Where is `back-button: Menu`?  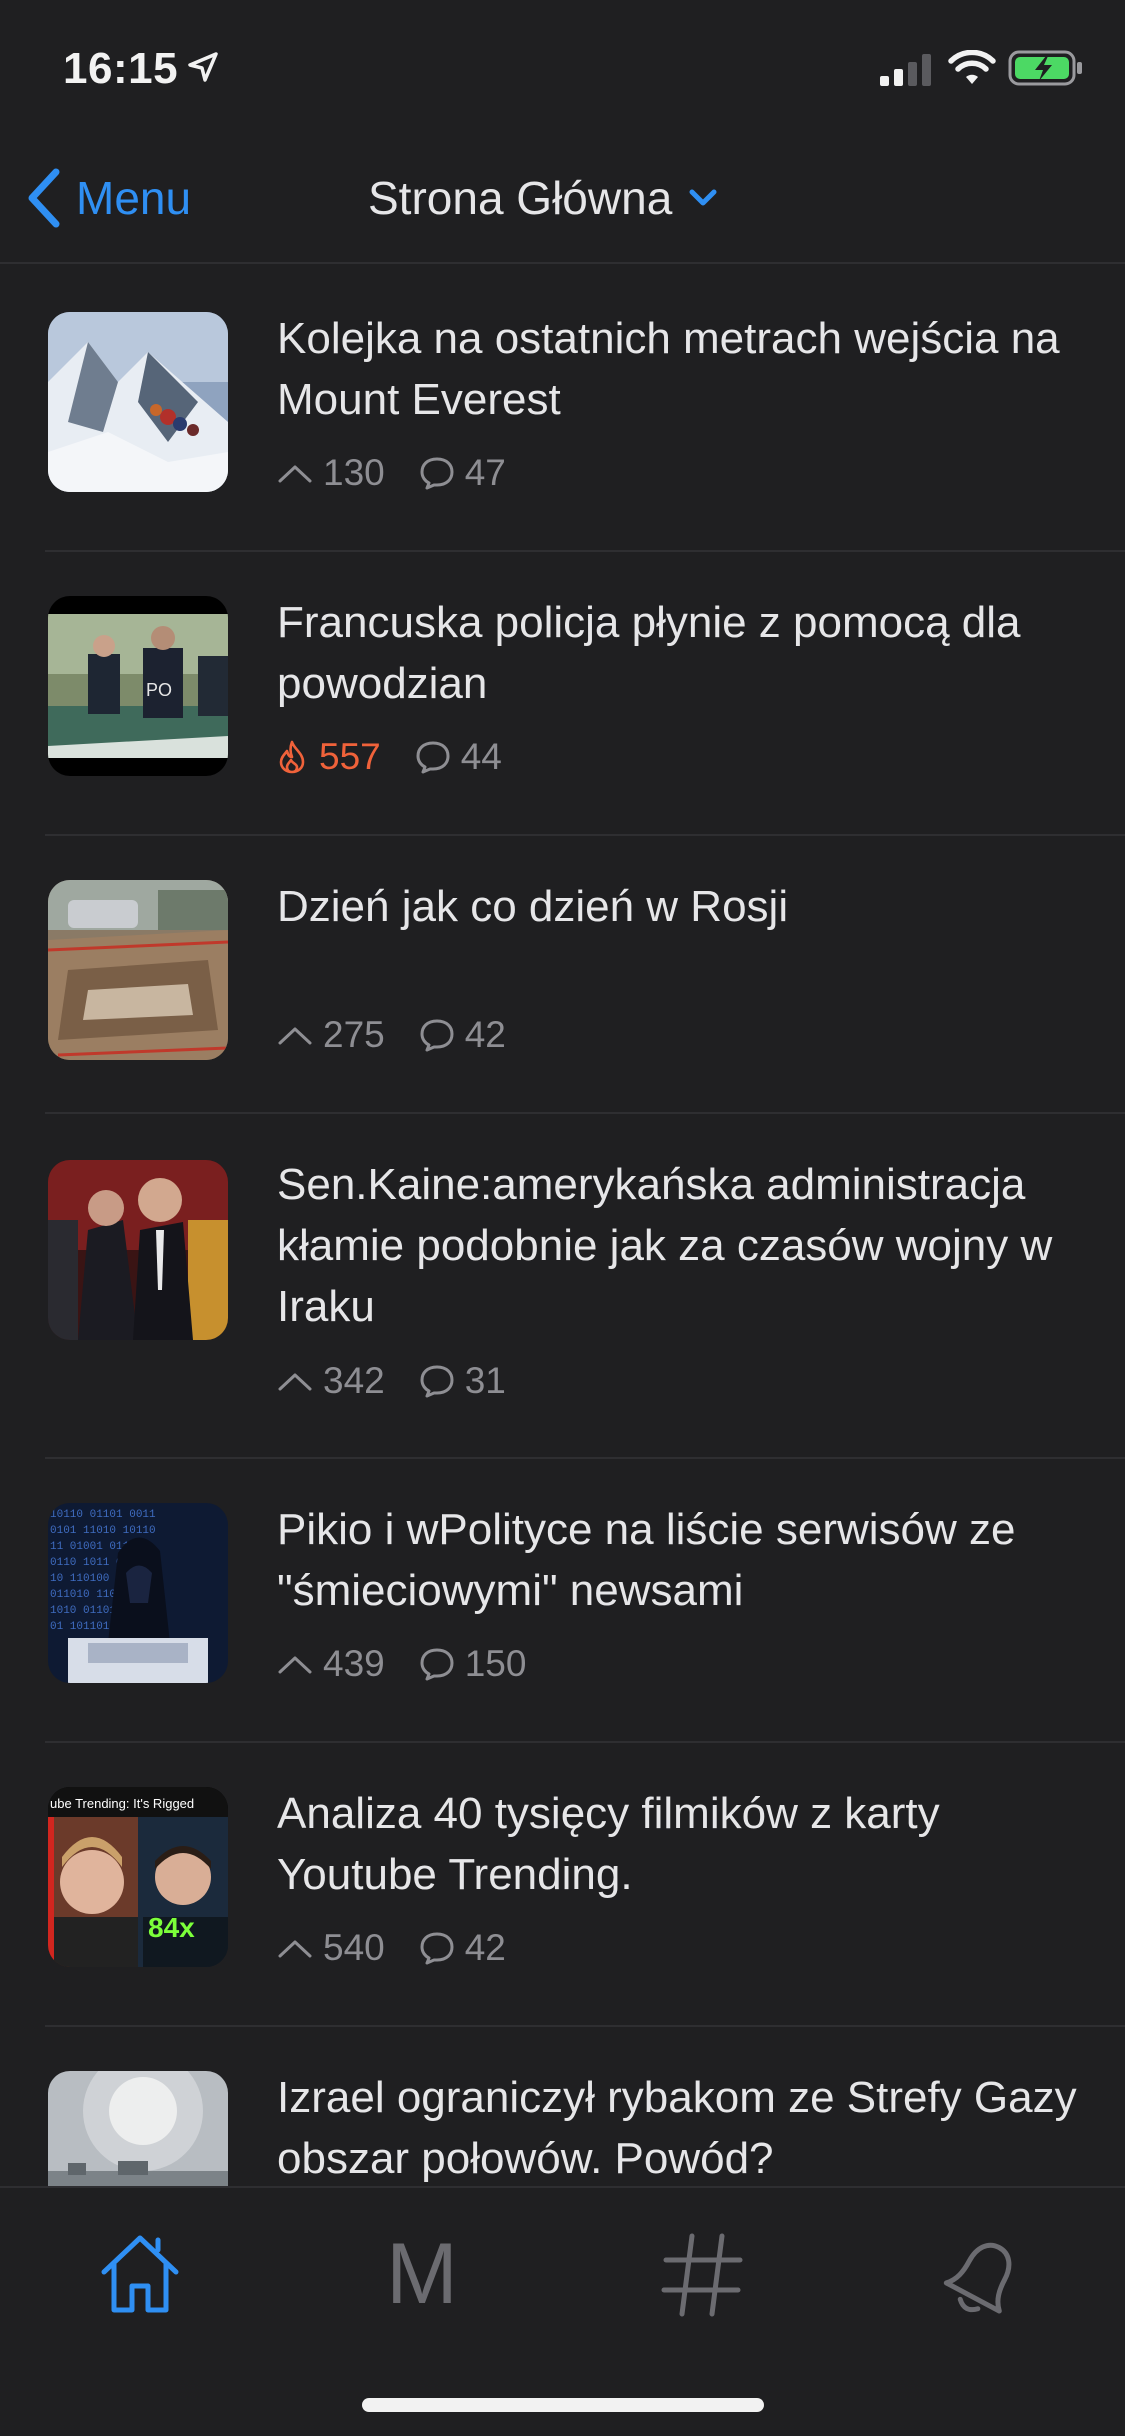
back-button: Menu is located at coordinates (107, 198).